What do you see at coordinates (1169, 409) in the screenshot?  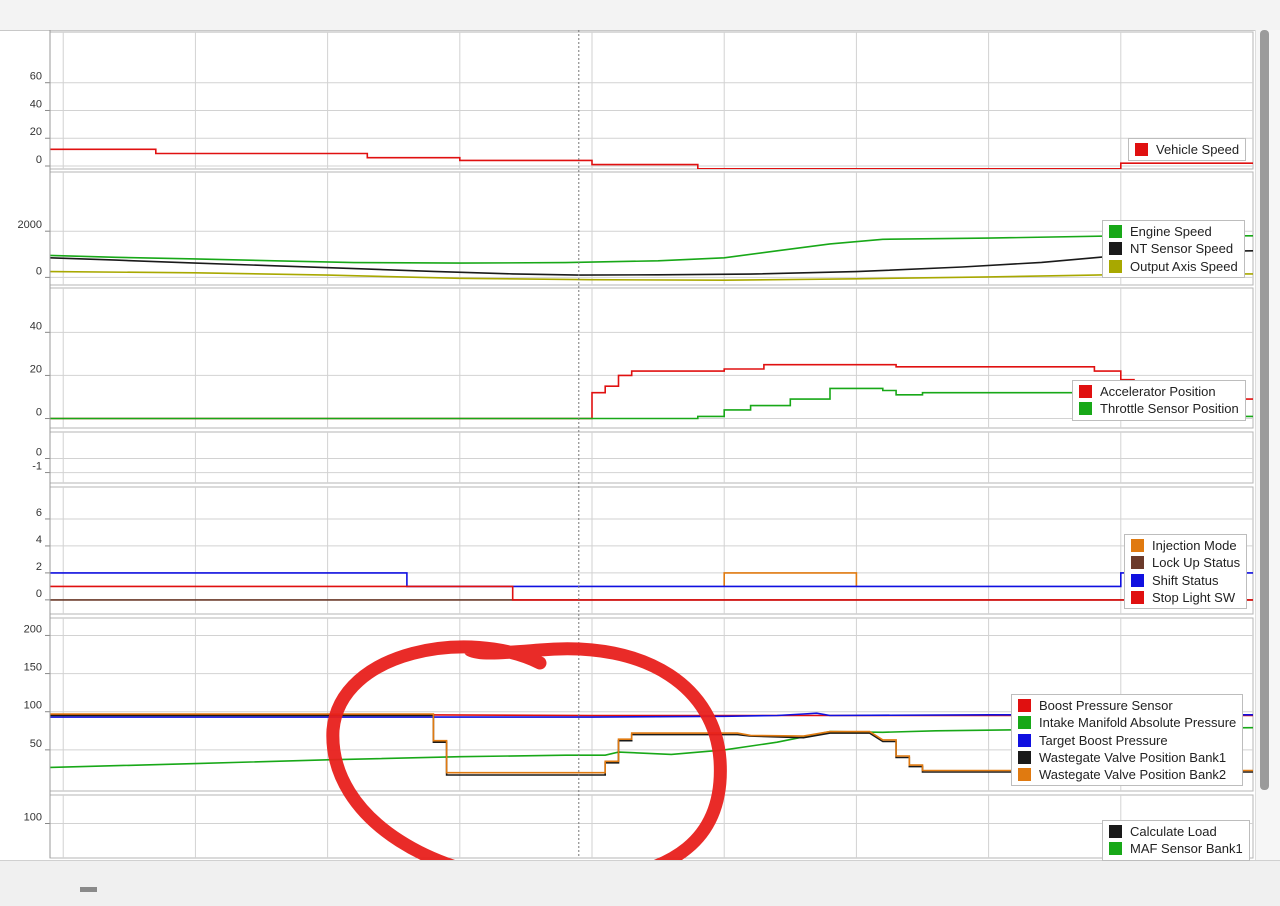 I see `legend-label: Throttle Sensor Position` at bounding box center [1169, 409].